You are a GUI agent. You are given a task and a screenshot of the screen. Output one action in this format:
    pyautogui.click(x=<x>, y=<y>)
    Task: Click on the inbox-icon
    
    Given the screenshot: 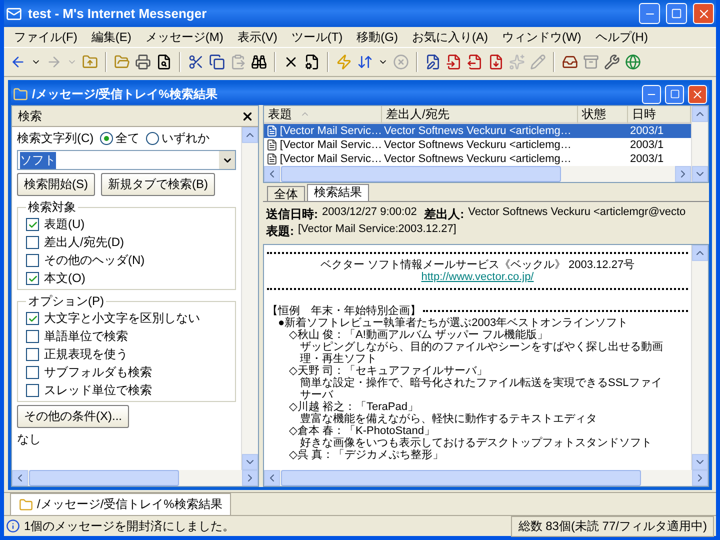 What is the action you would take?
    pyautogui.click(x=570, y=62)
    